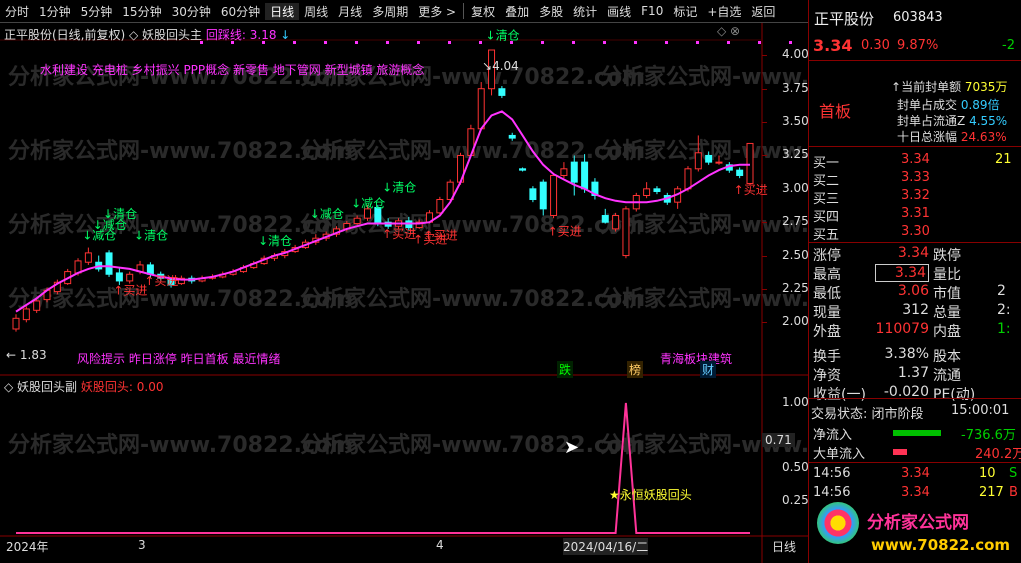 The height and width of the screenshot is (563, 1021). What do you see at coordinates (635, 369) in the screenshot?
I see `badge-bang: 榜` at bounding box center [635, 369].